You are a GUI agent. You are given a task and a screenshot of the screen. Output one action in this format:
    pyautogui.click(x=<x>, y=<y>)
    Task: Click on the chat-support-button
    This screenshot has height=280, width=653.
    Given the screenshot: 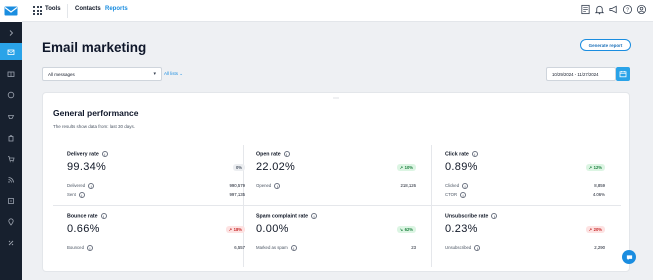 What is the action you would take?
    pyautogui.click(x=629, y=257)
    